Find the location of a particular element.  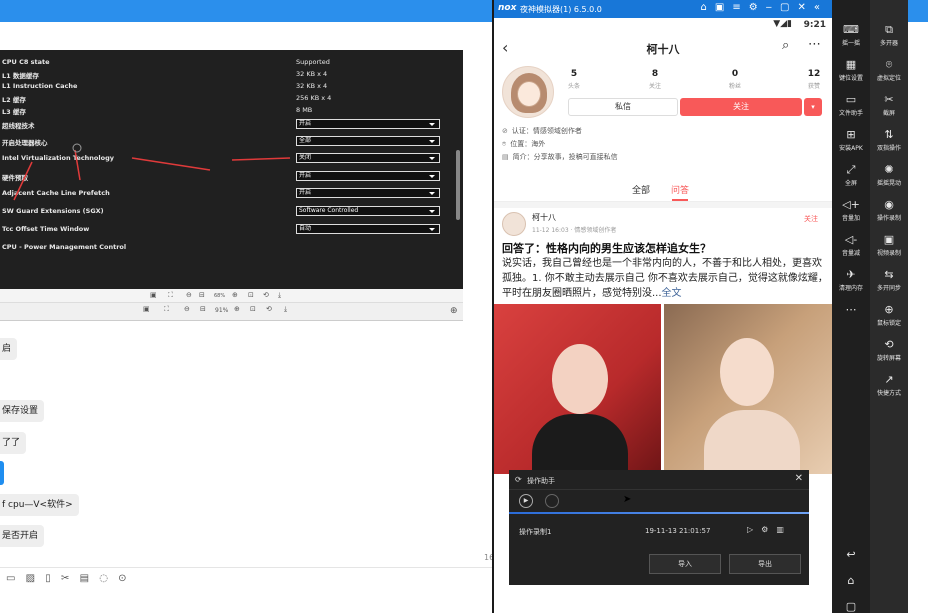

chat-bubble: 是否开启 is located at coordinates (22, 536).